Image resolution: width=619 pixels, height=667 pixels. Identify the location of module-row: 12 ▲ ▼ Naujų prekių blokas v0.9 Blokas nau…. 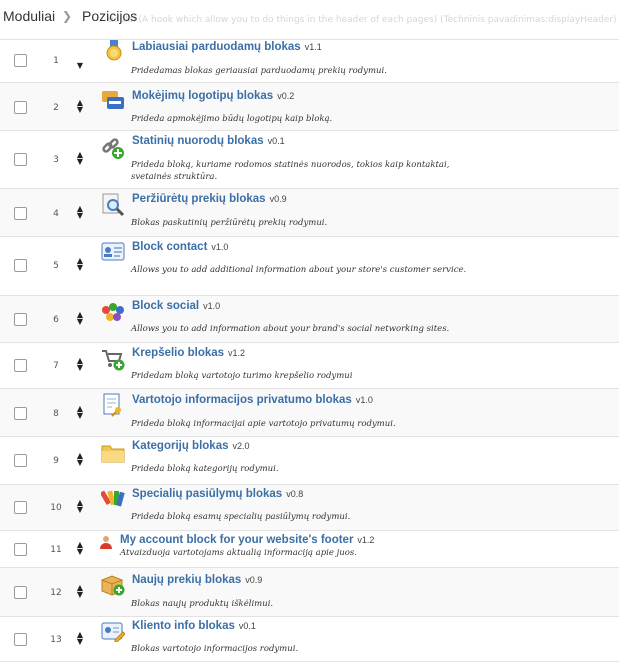
(309, 592).